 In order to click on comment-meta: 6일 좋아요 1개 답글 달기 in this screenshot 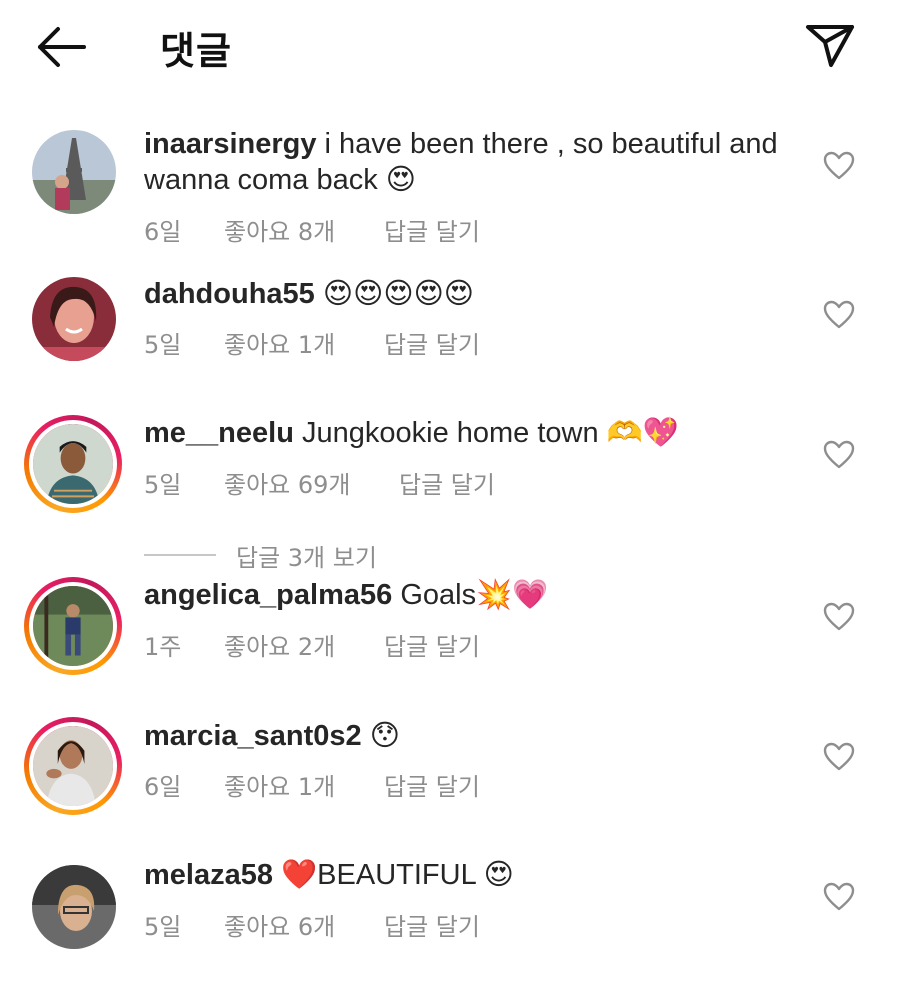, I will do `click(312, 784)`.